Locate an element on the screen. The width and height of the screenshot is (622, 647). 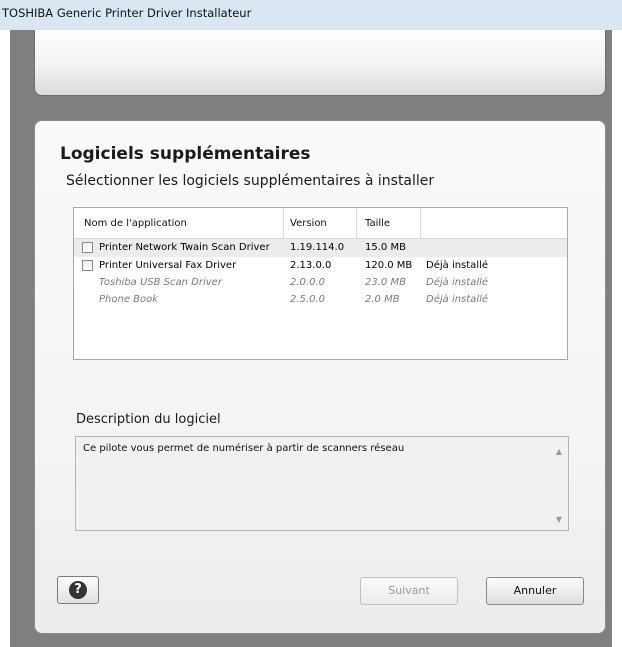
row-size: 15.0 MB is located at coordinates (385, 247).